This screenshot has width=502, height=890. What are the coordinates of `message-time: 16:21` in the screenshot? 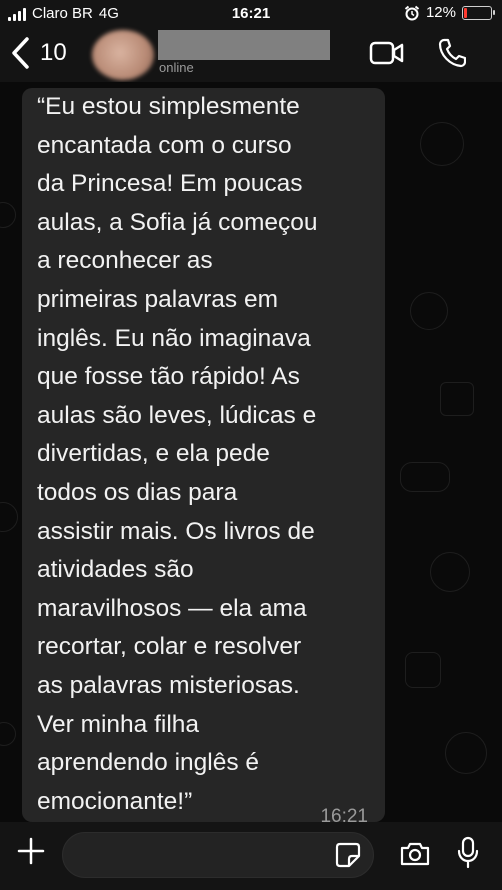 It's located at (344, 814).